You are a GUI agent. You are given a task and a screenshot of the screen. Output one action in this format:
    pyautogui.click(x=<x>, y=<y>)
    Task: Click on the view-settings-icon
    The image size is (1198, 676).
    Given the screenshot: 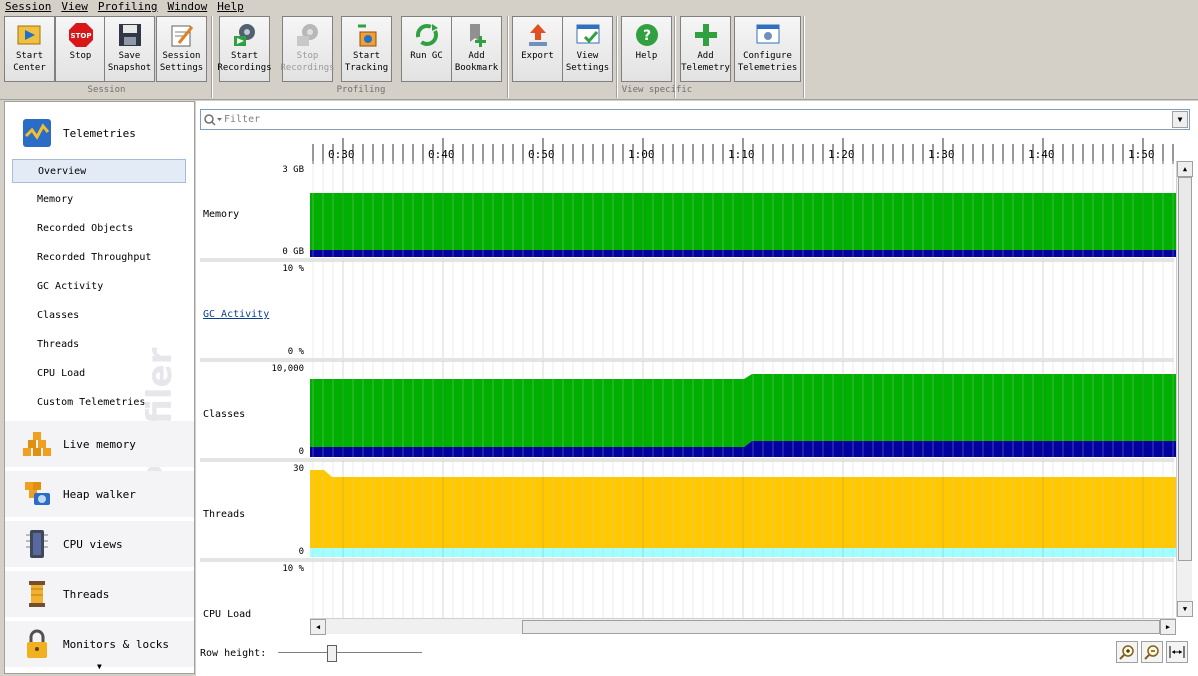 What is the action you would take?
    pyautogui.click(x=588, y=35)
    